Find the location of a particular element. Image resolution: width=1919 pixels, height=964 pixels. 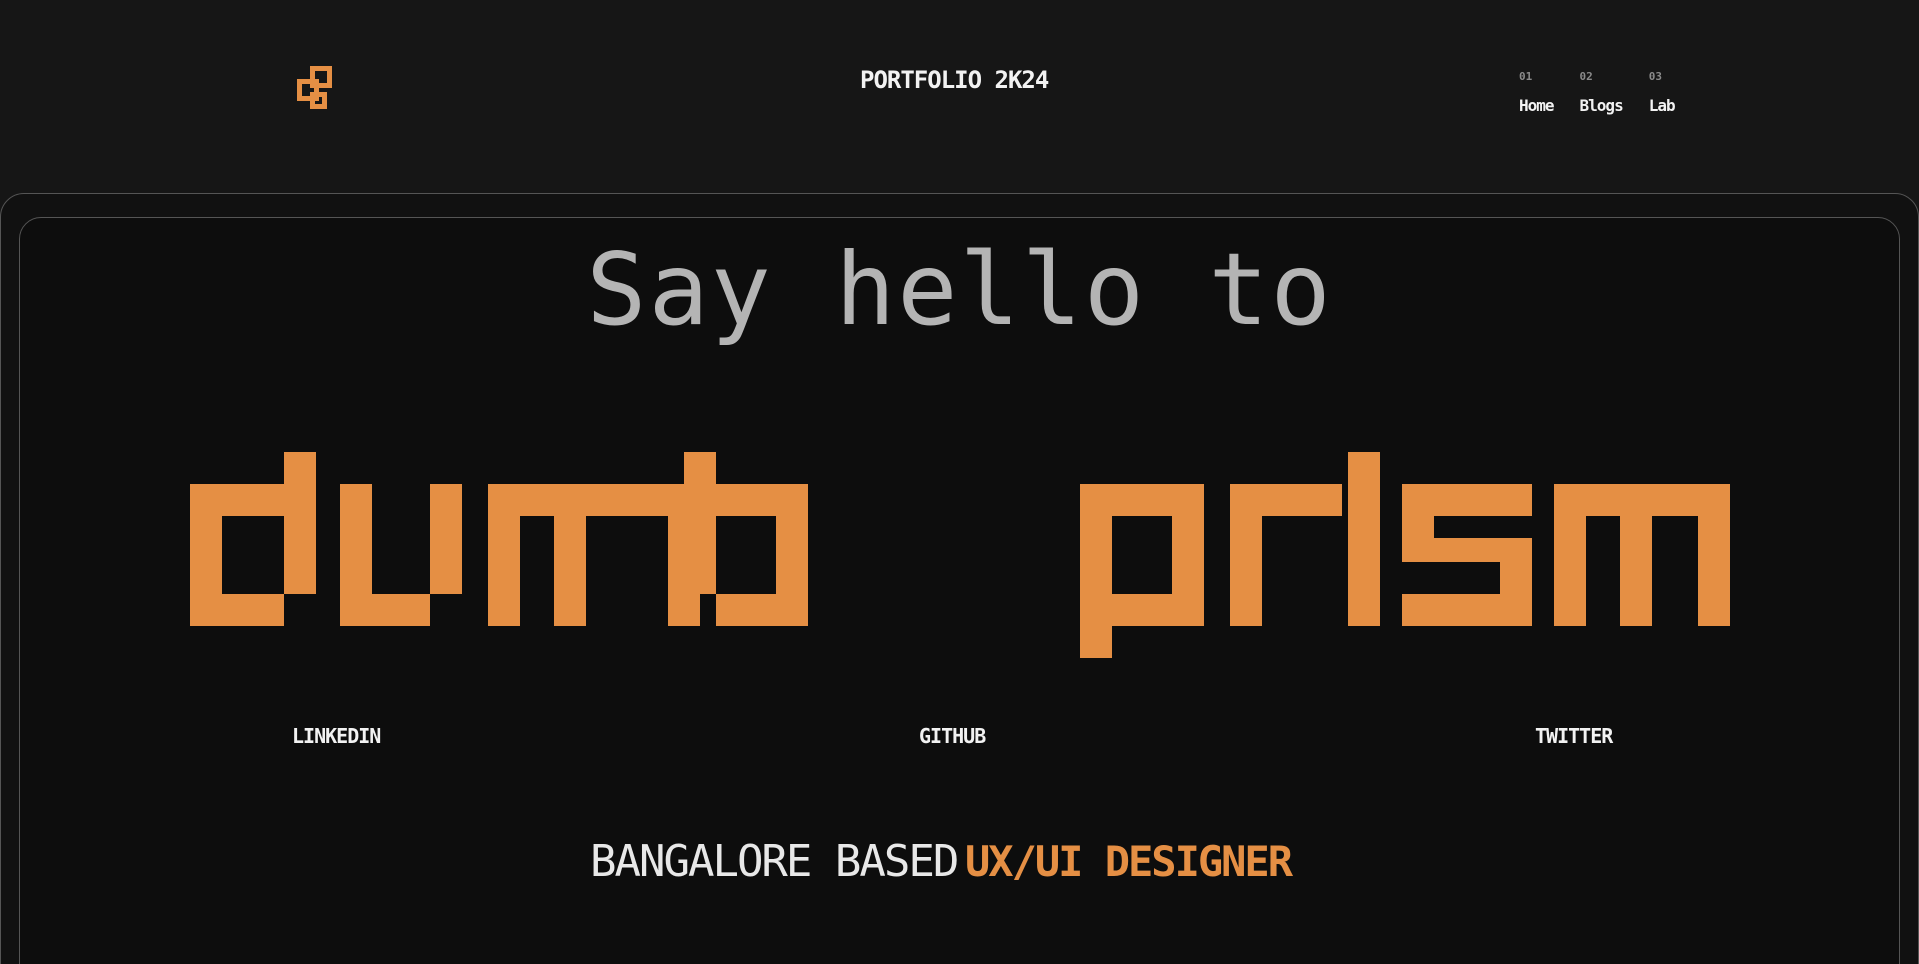

twitter-link: TWITTER is located at coordinates (1574, 736).